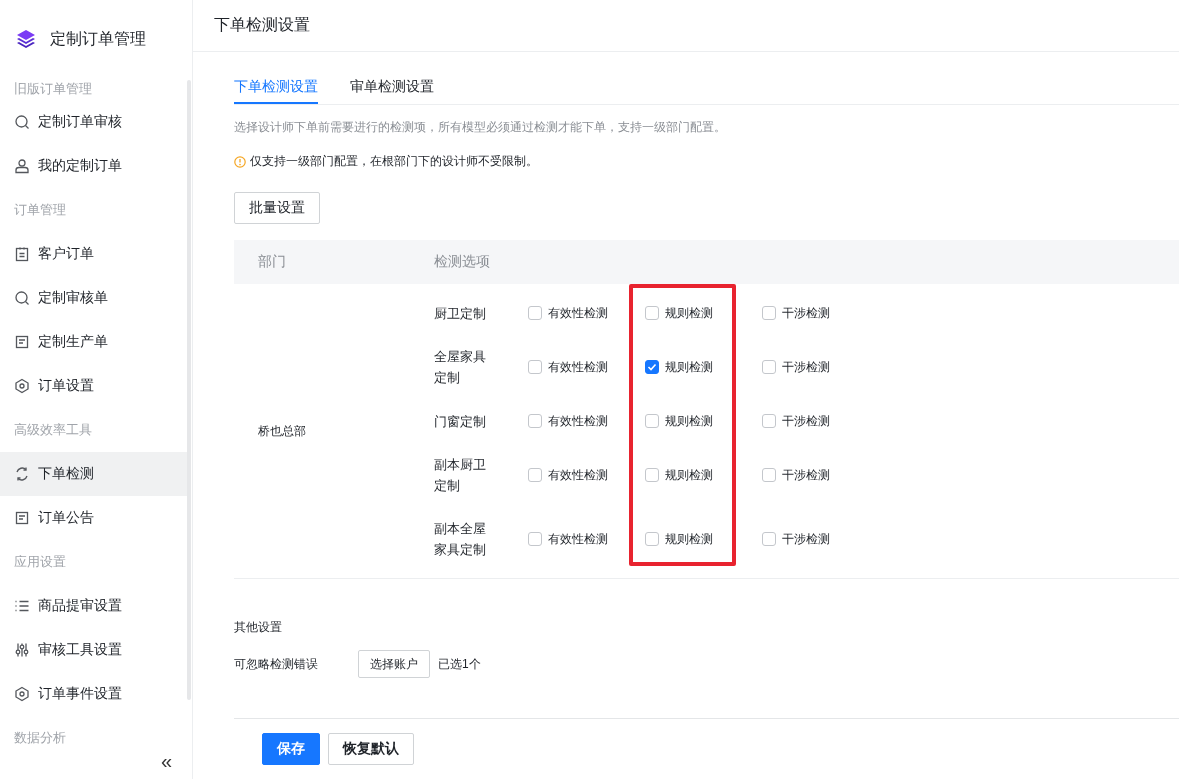 The height and width of the screenshot is (779, 1179). What do you see at coordinates (40, 210) in the screenshot?
I see `nav-section-label: 订单管理` at bounding box center [40, 210].